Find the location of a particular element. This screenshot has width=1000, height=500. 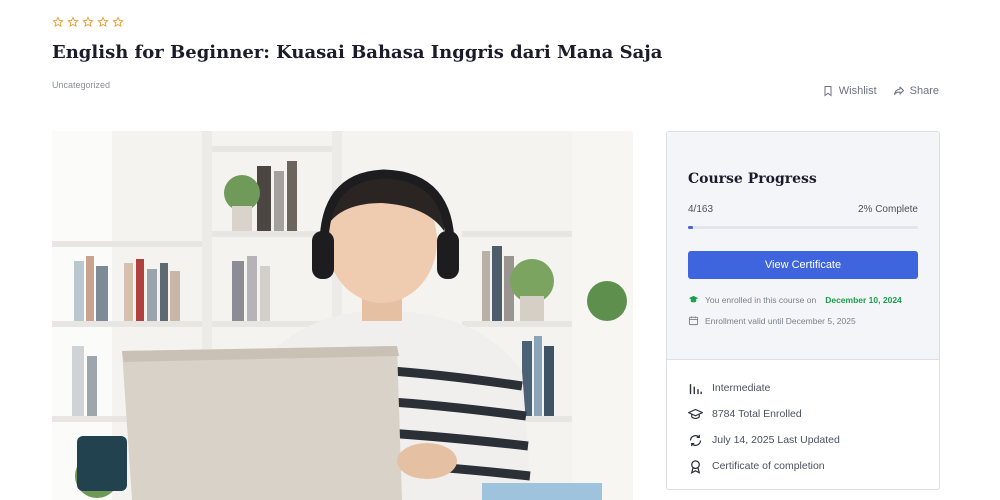

progress-stats: 4/163 2% Complete is located at coordinates (803, 209).